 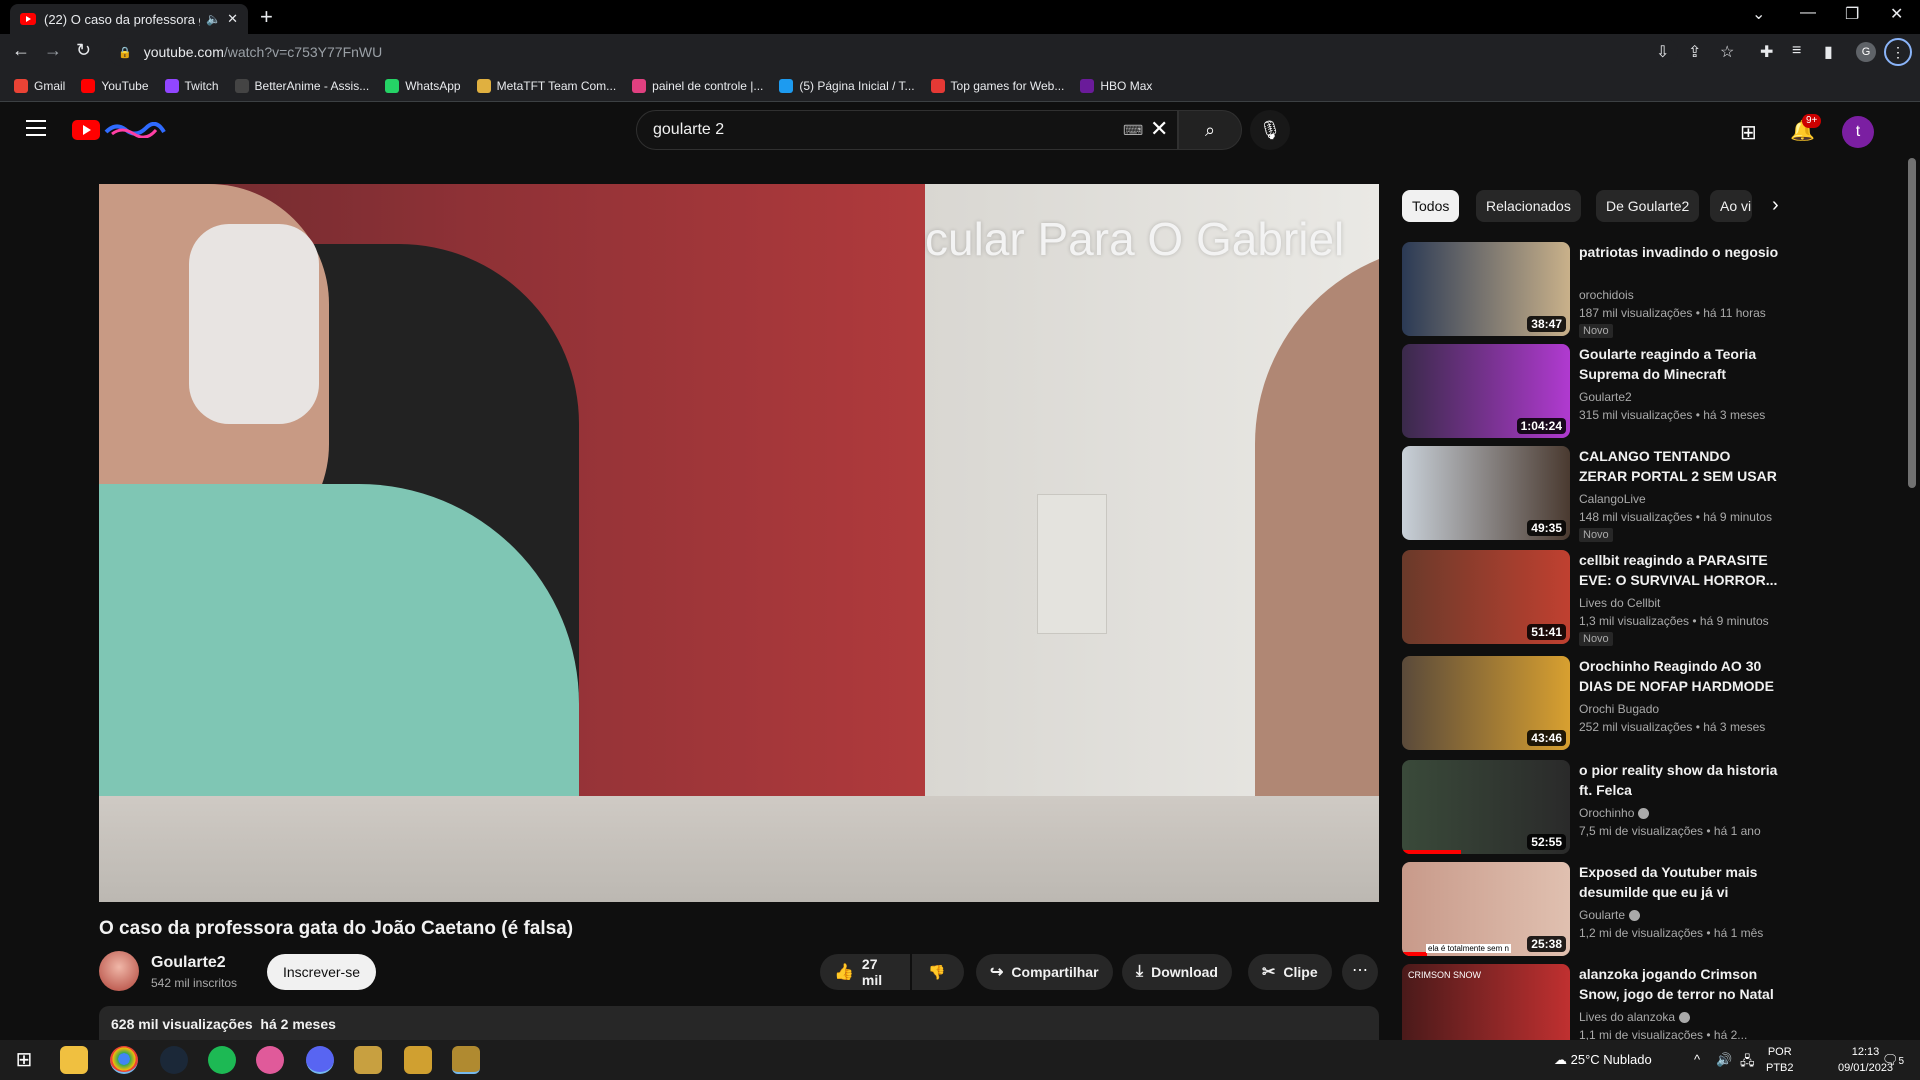 What do you see at coordinates (1270, 130) in the screenshot?
I see `voice-search-button: 🎙` at bounding box center [1270, 130].